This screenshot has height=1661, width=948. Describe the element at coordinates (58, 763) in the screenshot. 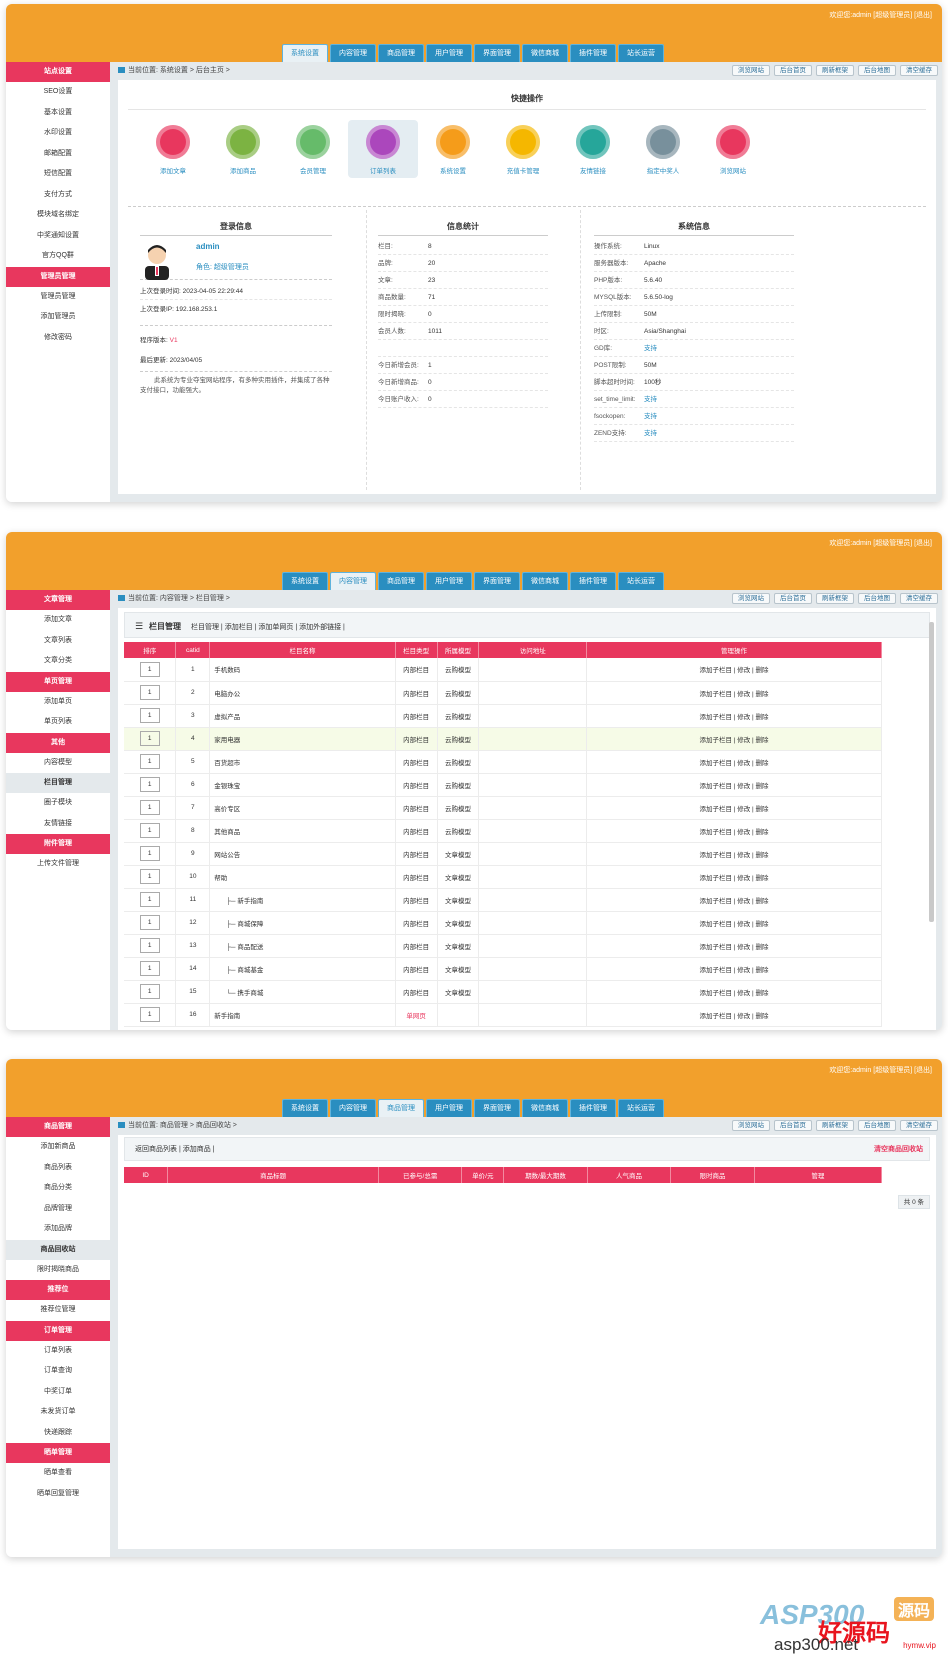

I see `sidebar-item: 内容模型` at that location.